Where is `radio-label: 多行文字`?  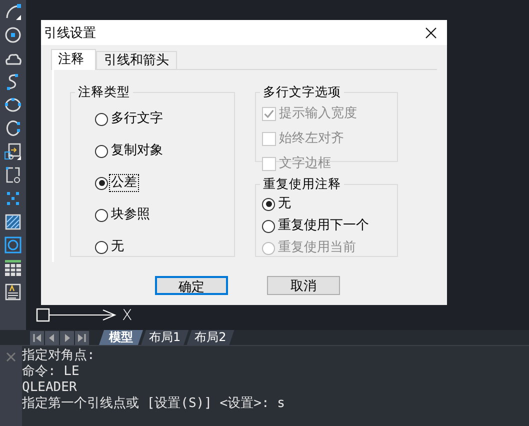 radio-label: 多行文字 is located at coordinates (137, 119).